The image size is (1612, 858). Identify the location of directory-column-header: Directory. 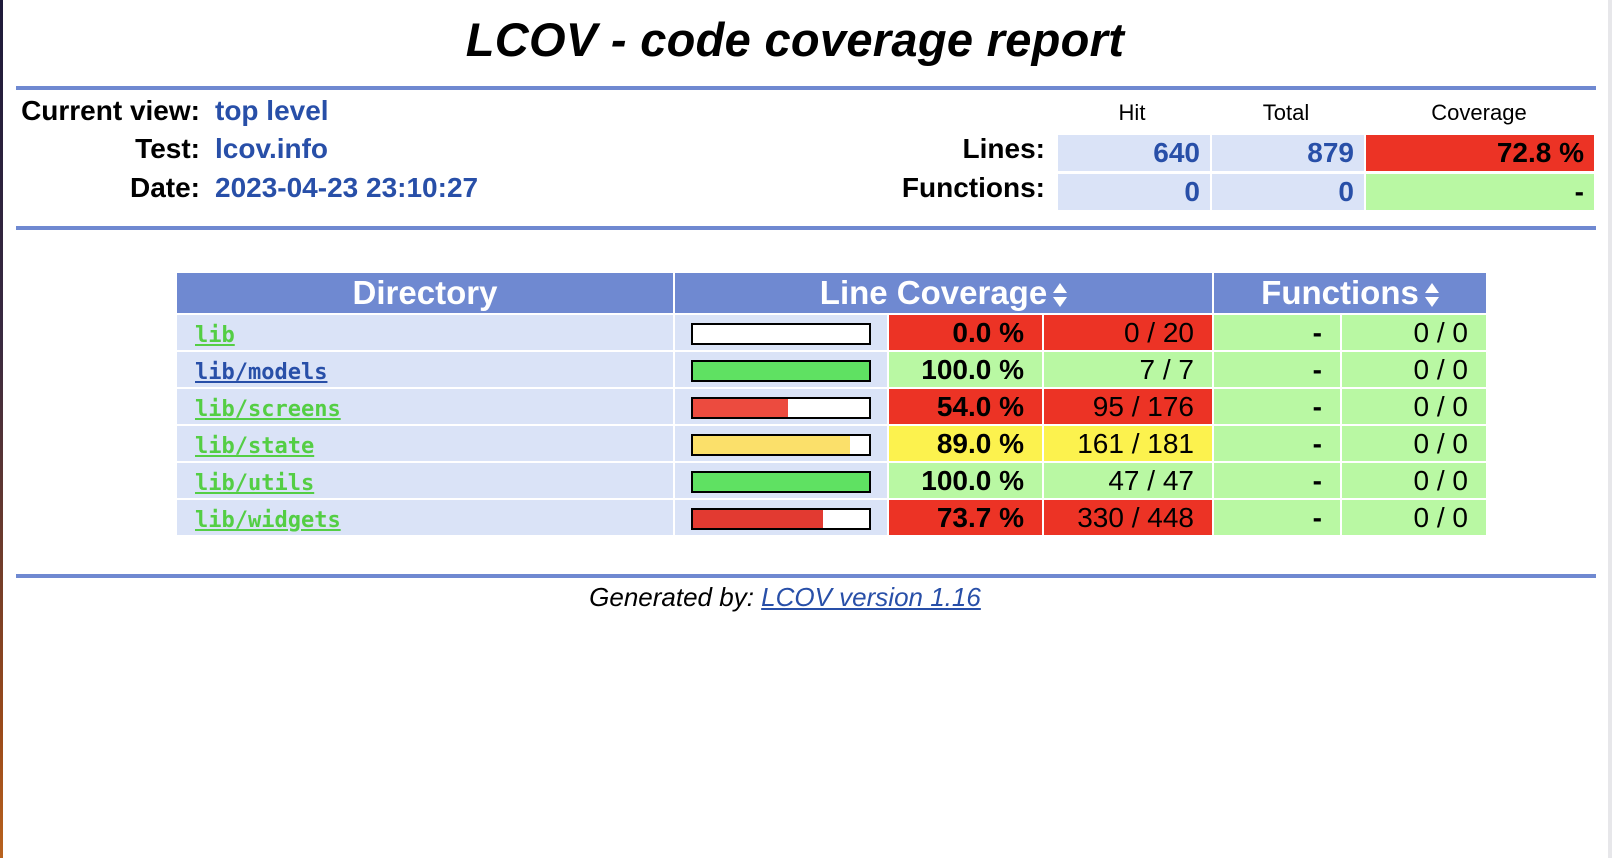
(425, 293).